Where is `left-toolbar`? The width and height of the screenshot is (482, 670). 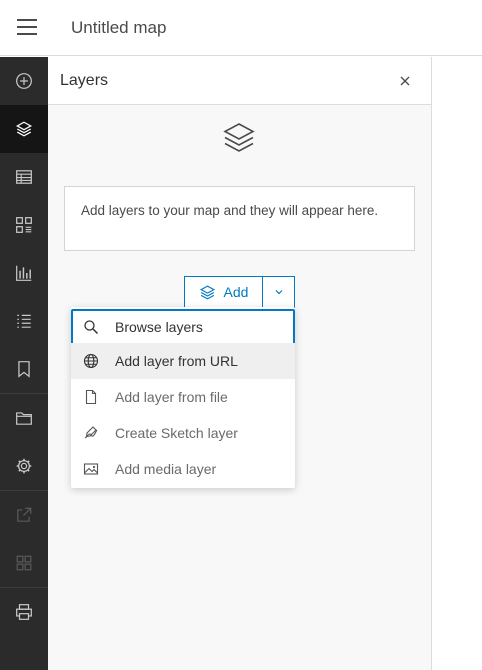 left-toolbar is located at coordinates (24, 363).